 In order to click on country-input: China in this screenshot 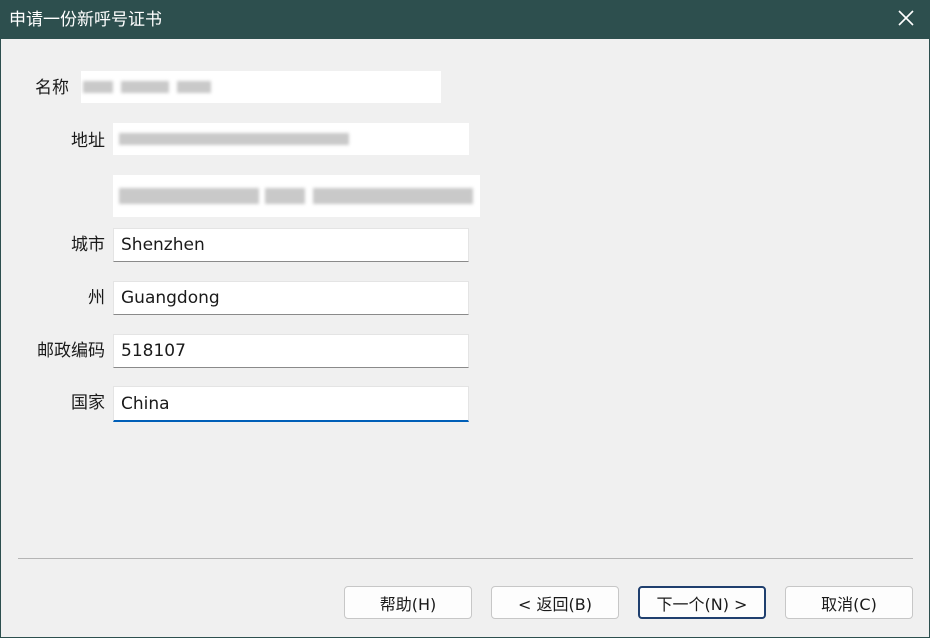, I will do `click(291, 404)`.